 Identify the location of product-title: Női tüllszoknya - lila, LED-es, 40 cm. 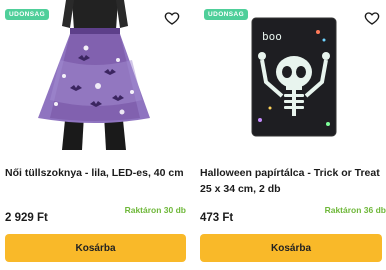
(96, 173).